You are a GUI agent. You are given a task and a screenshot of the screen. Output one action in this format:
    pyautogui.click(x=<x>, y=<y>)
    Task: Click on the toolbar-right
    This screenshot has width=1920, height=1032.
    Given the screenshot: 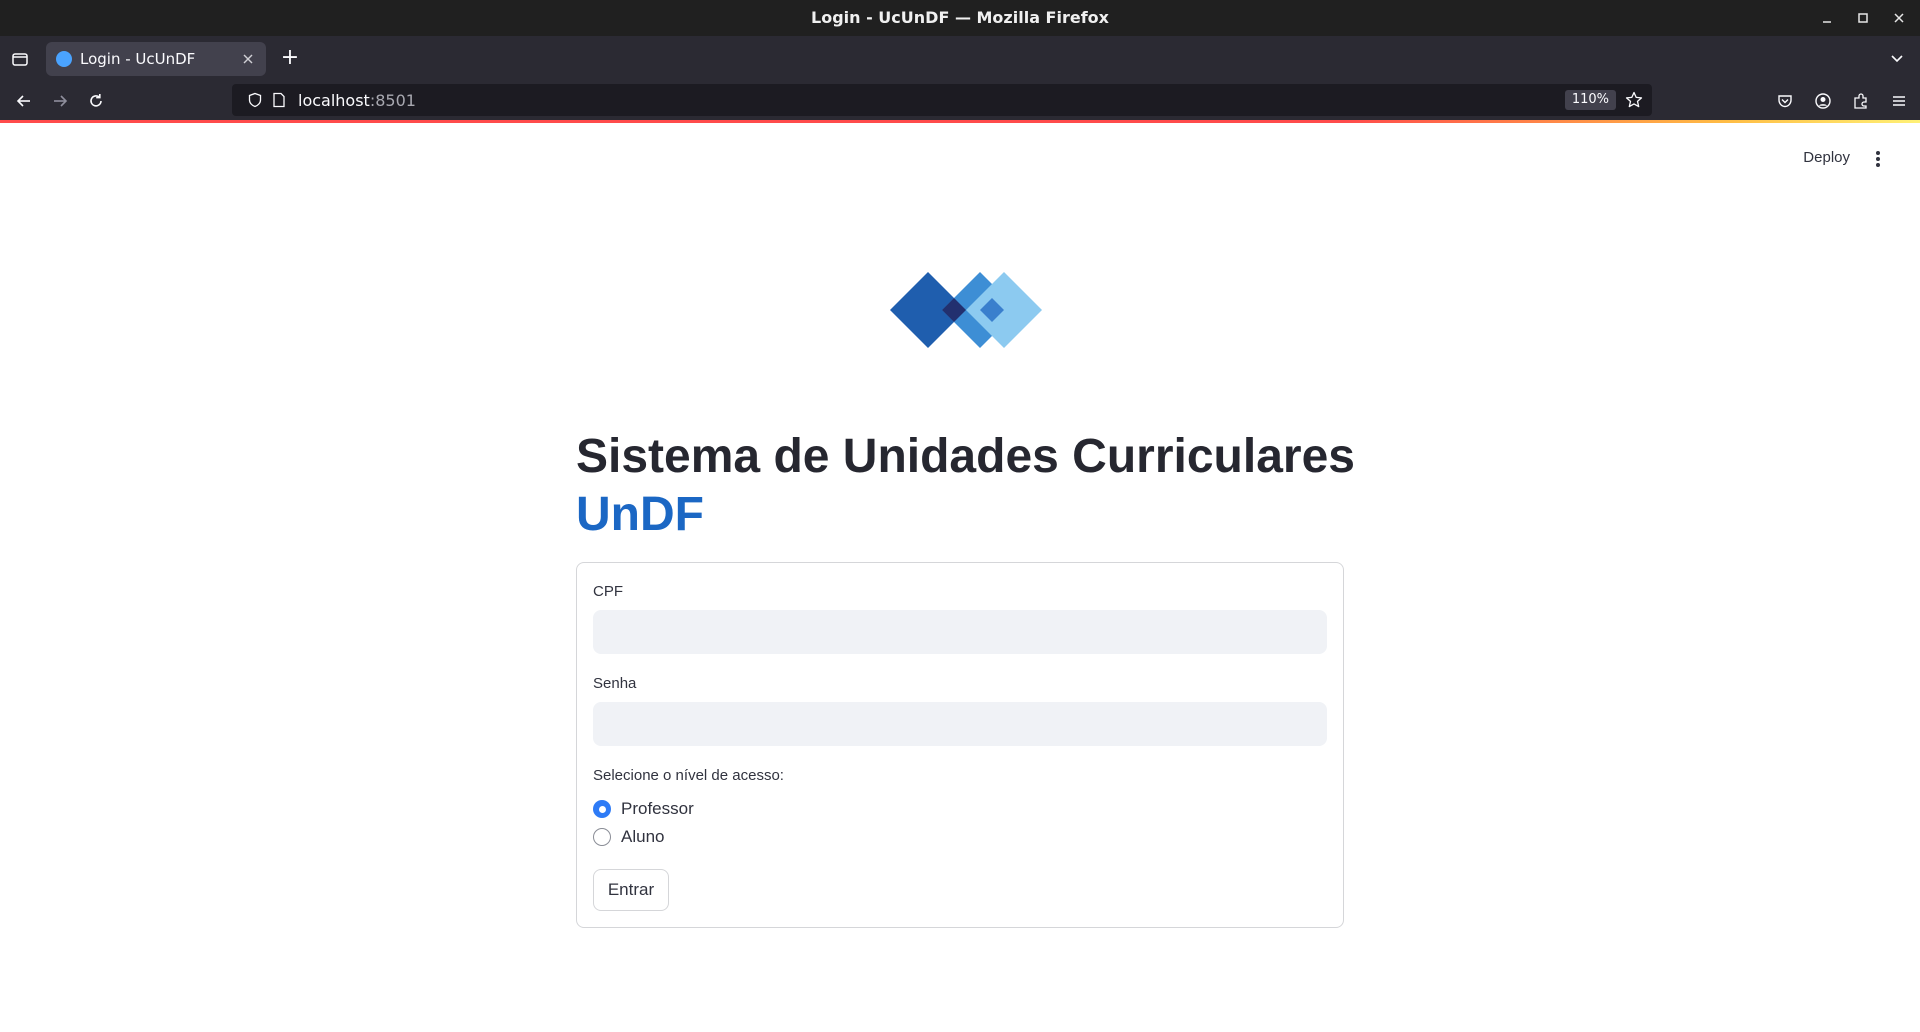 What is the action you would take?
    pyautogui.click(x=1842, y=101)
    